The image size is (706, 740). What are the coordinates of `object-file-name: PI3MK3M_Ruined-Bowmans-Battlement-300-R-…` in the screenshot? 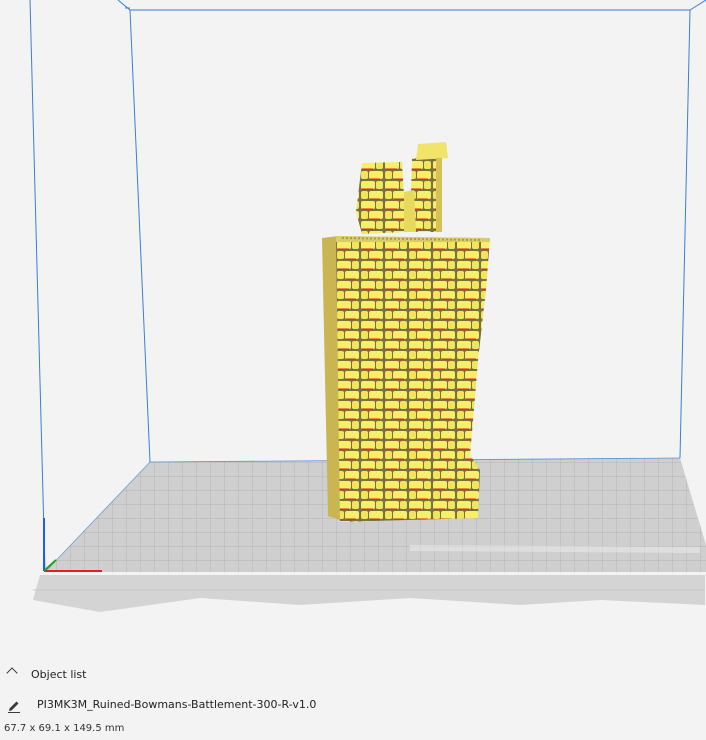 It's located at (177, 704).